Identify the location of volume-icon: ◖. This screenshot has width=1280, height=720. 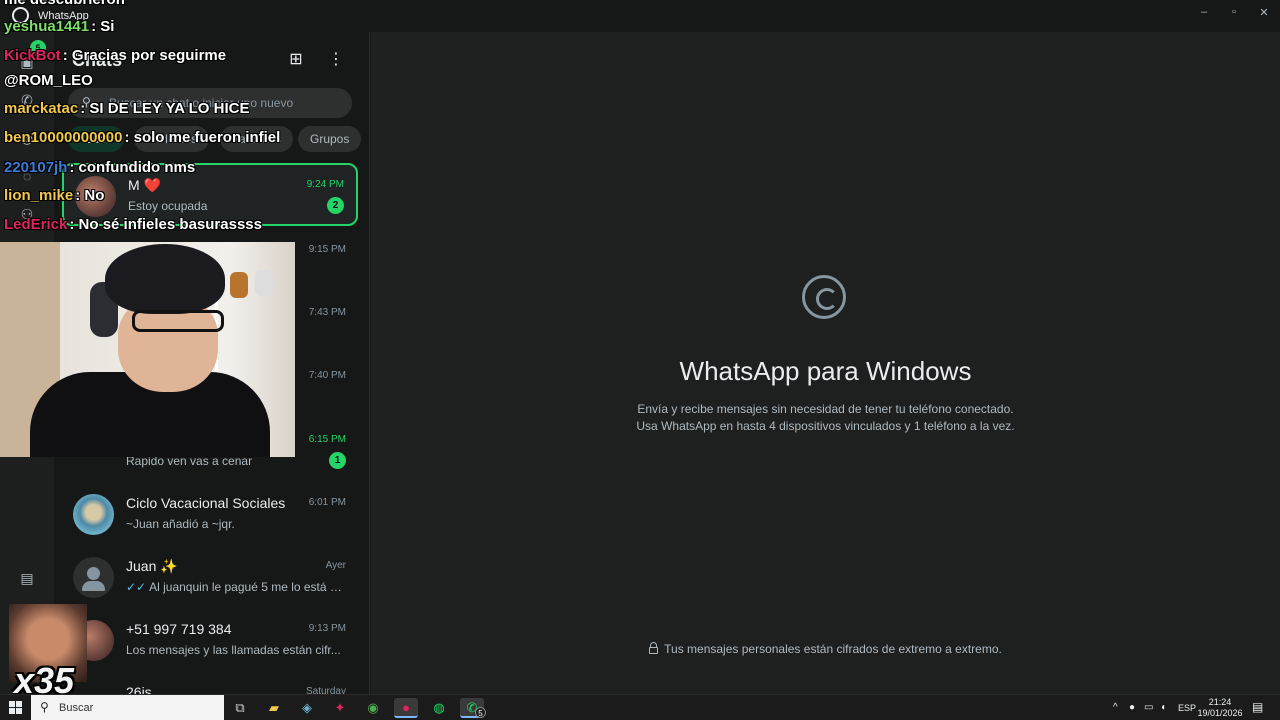
(1163, 707).